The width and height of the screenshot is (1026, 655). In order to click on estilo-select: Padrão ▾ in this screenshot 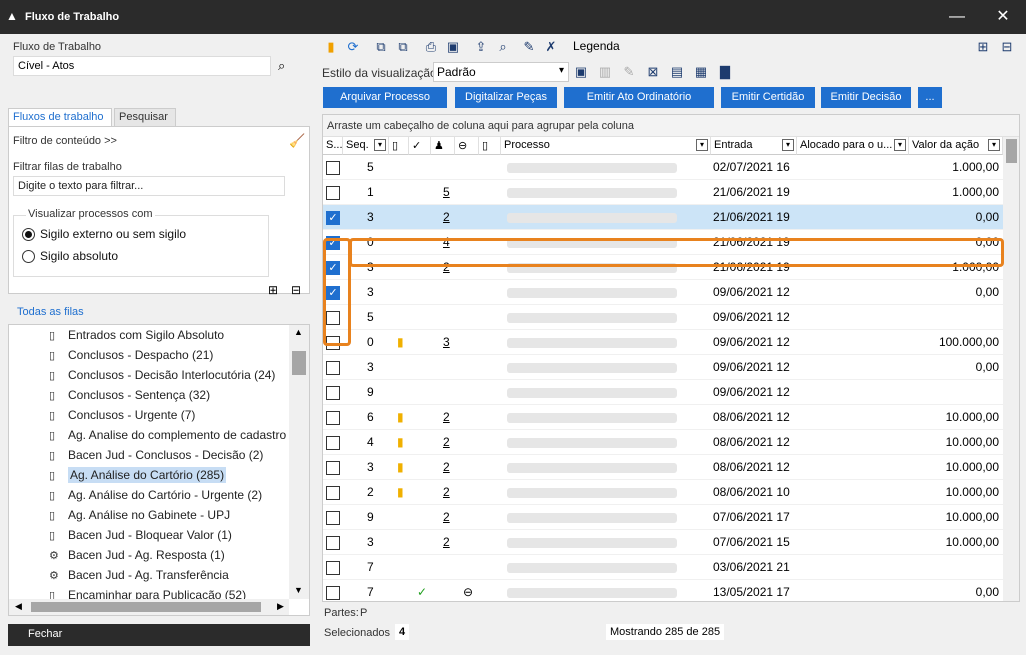, I will do `click(501, 72)`.